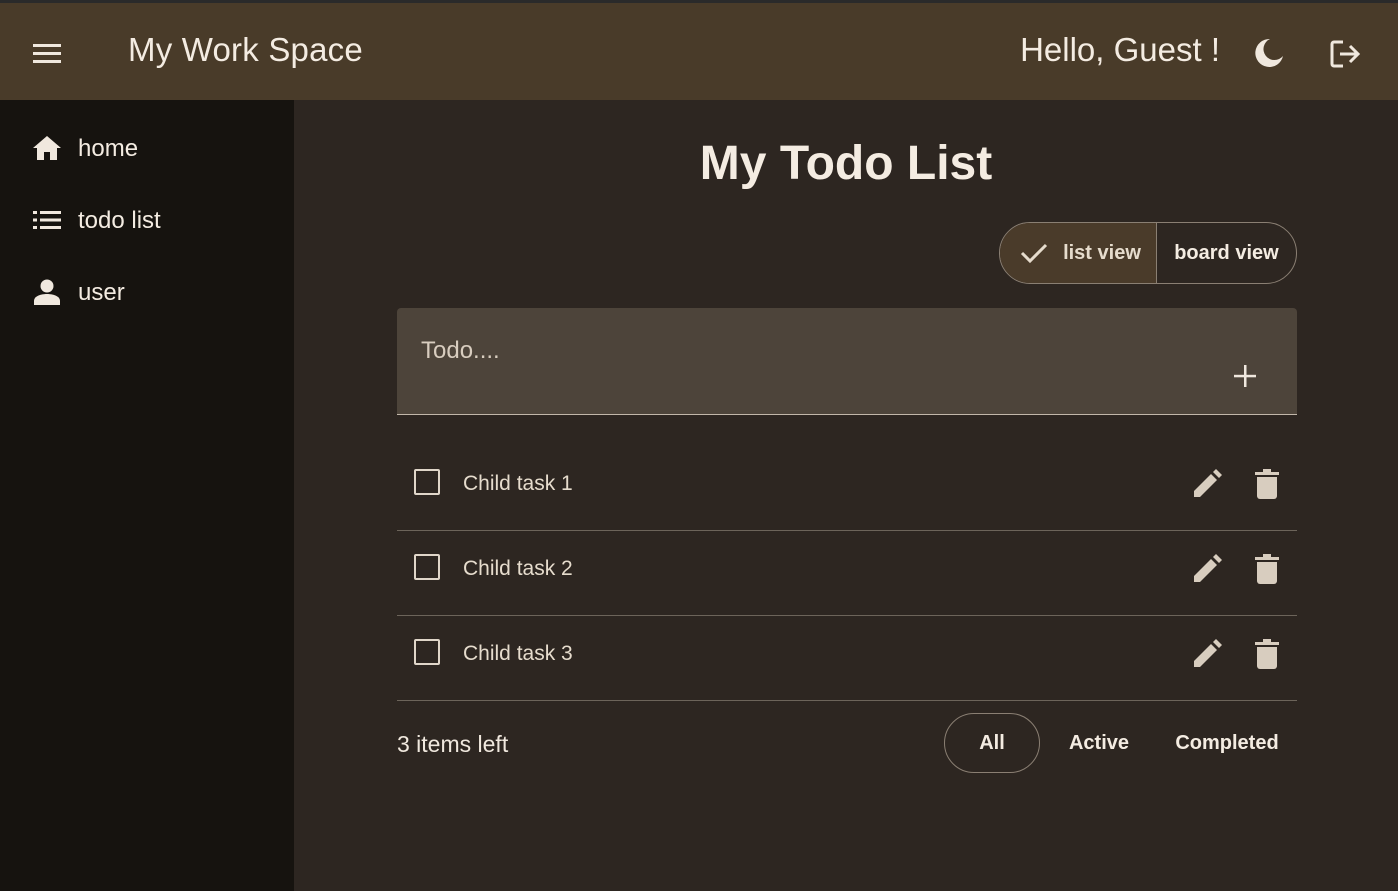 Image resolution: width=1398 pixels, height=891 pixels. What do you see at coordinates (992, 743) in the screenshot?
I see `filter-all-button: All` at bounding box center [992, 743].